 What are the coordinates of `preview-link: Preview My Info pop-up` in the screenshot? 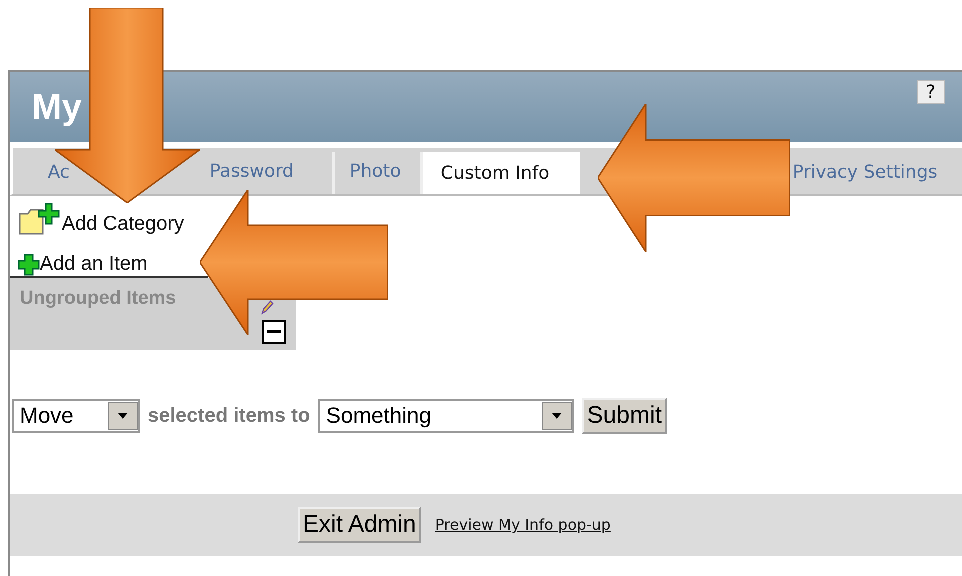 It's located at (523, 525).